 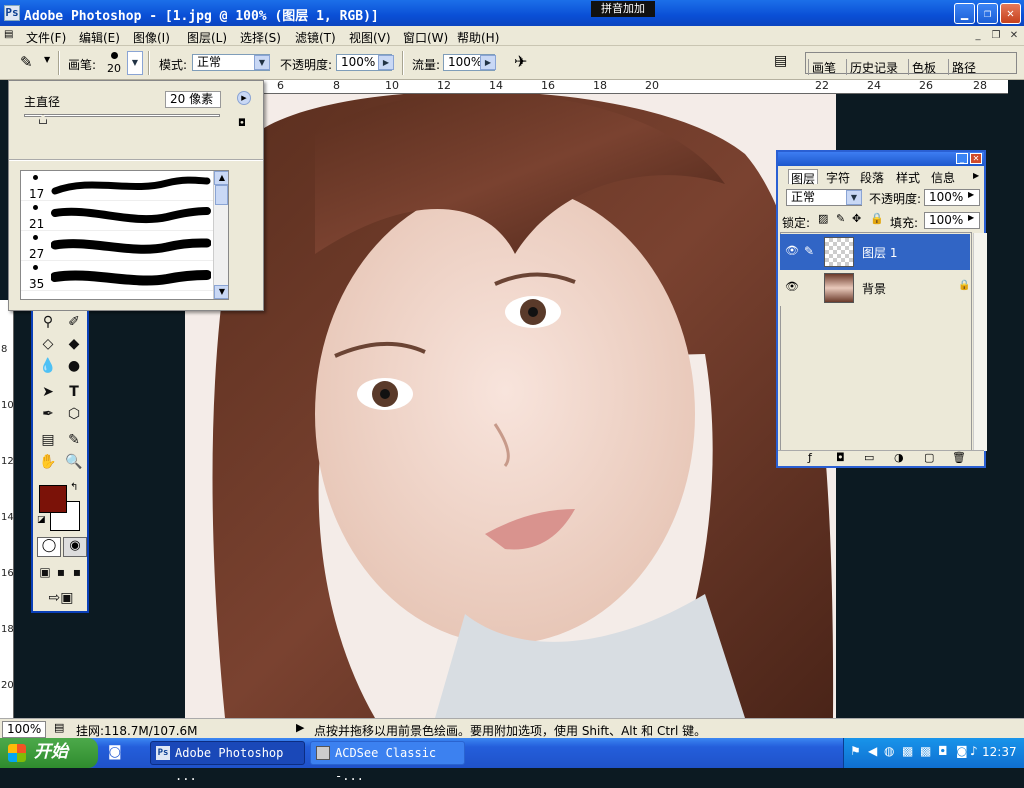 I want to click on menu-select: 选择(S), so click(x=260, y=37).